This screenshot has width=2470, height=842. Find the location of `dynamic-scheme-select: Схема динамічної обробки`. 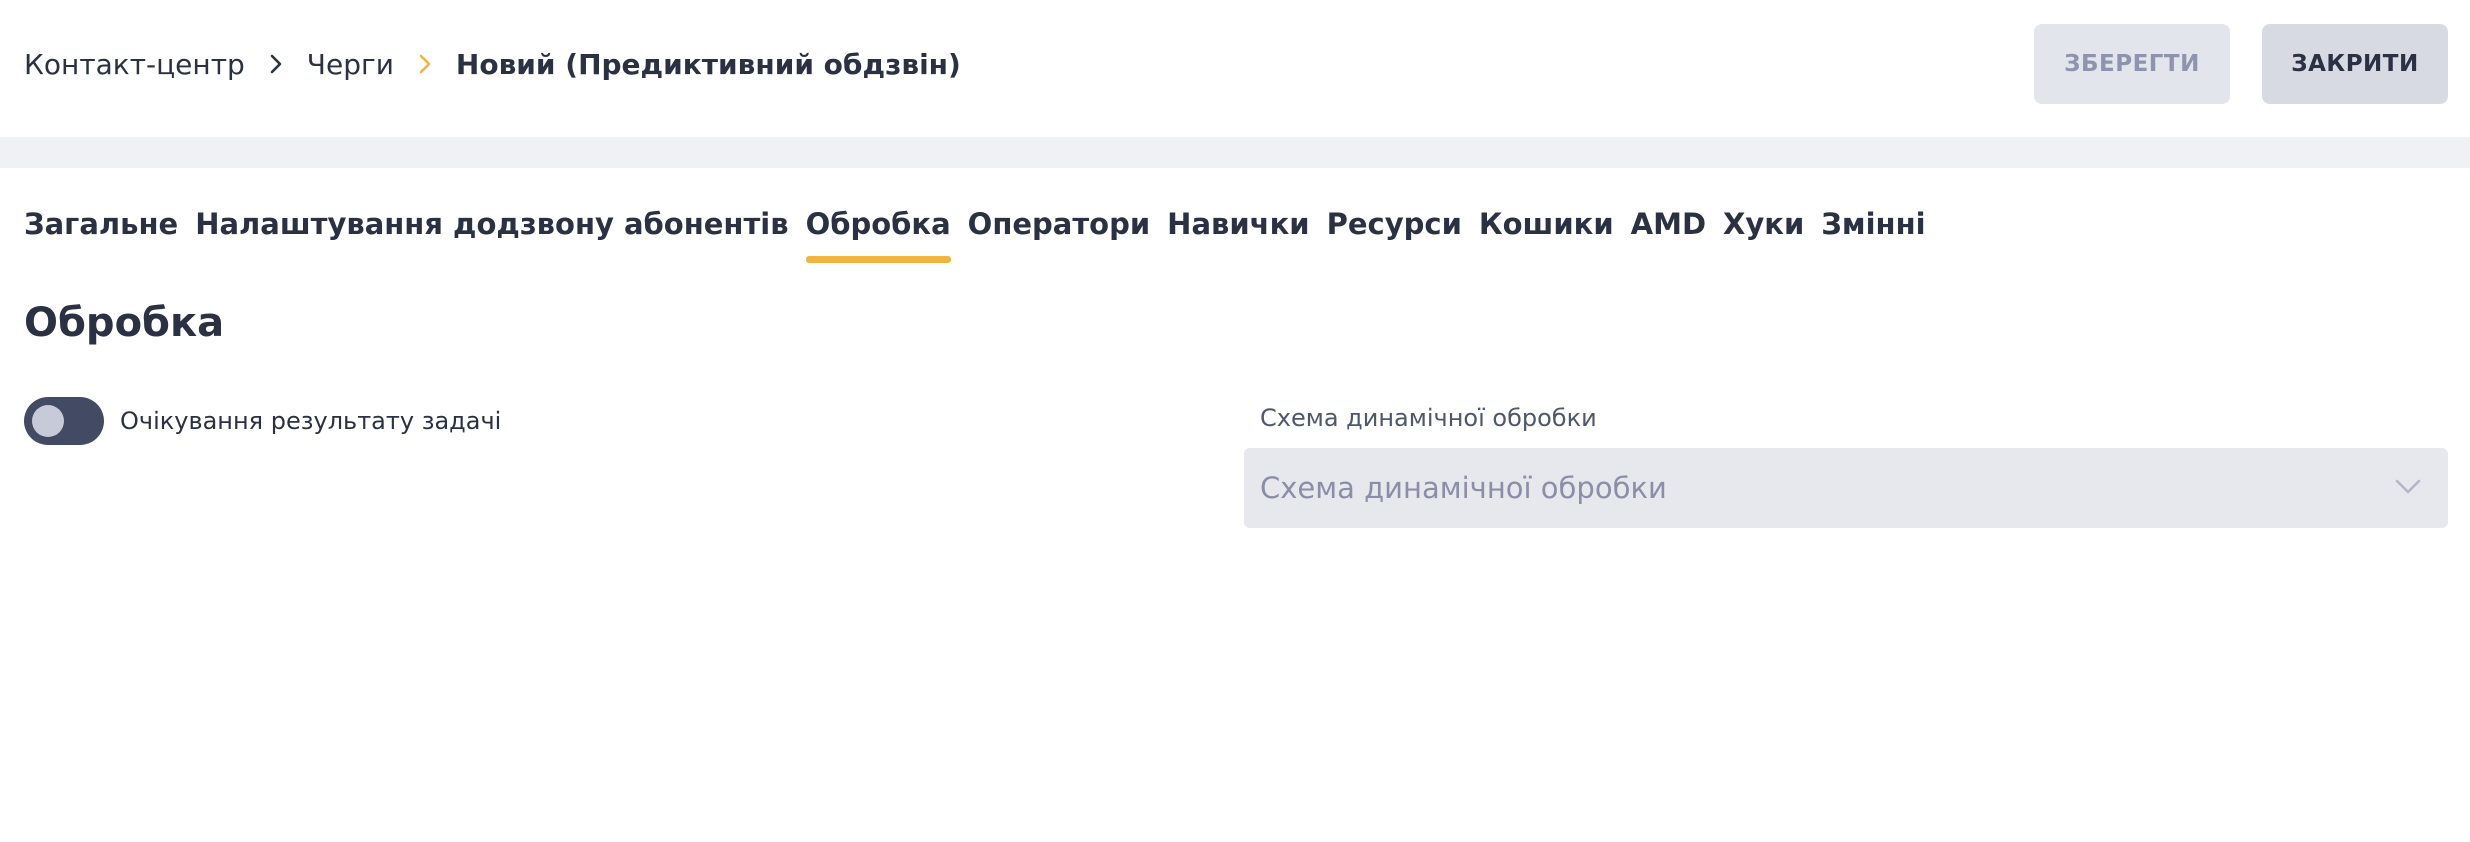

dynamic-scheme-select: Схема динамічної обробки is located at coordinates (1846, 488).